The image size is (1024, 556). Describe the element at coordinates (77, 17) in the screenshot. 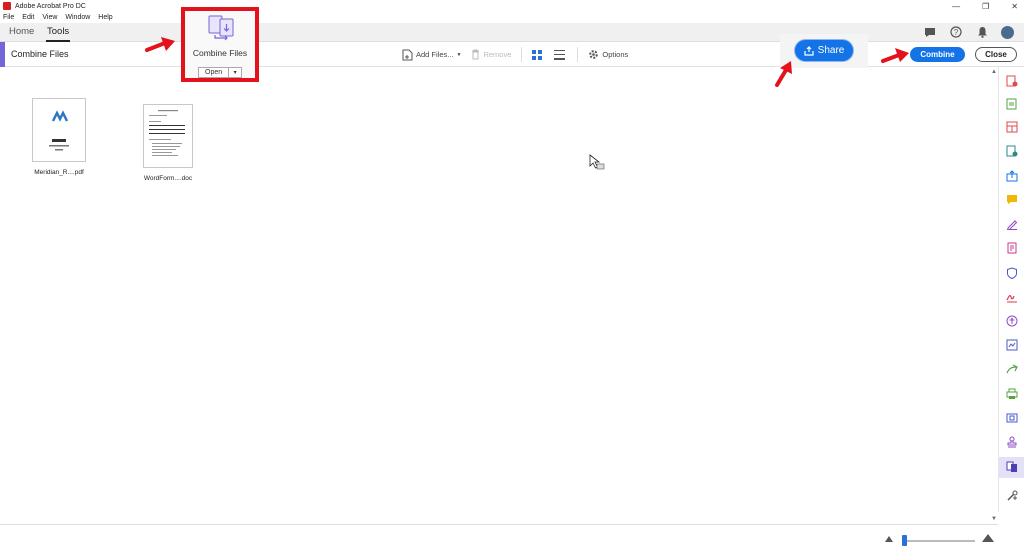

I see `menu-window: Window` at that location.